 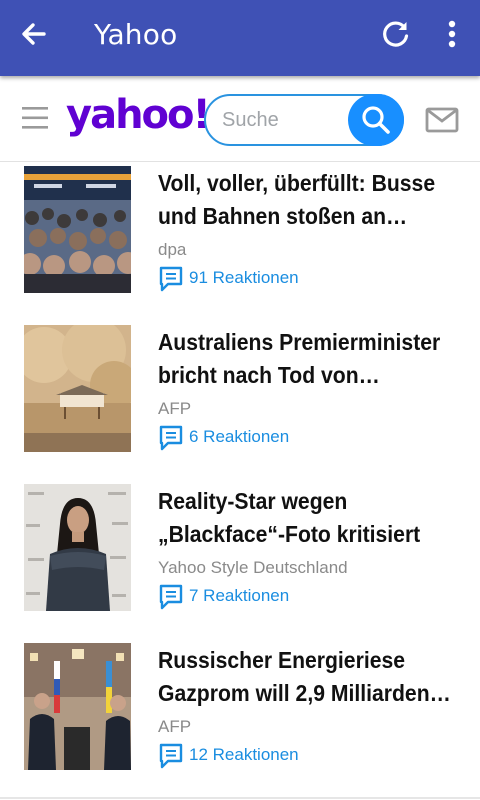 What do you see at coordinates (240, 798) in the screenshot?
I see `list-divider` at bounding box center [240, 798].